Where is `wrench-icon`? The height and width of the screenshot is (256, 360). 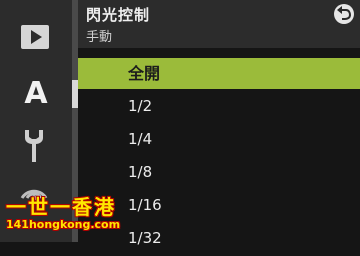
wrench-icon is located at coordinates (34, 146).